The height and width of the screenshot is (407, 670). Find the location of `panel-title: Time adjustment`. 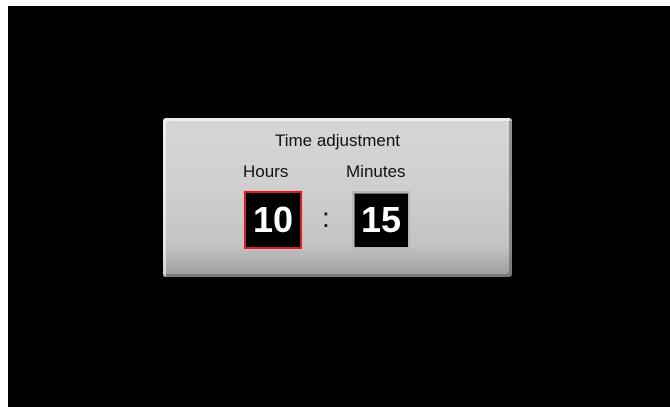

panel-title: Time adjustment is located at coordinates (337, 140).